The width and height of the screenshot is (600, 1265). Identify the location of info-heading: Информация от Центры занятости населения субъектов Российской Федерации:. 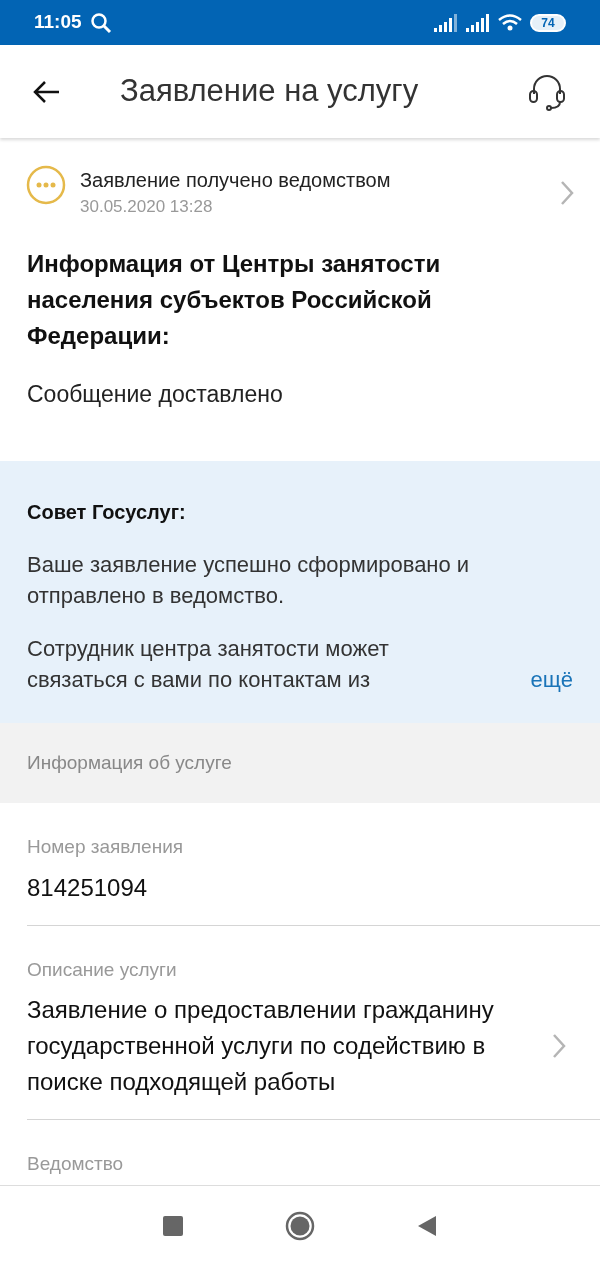
(234, 299).